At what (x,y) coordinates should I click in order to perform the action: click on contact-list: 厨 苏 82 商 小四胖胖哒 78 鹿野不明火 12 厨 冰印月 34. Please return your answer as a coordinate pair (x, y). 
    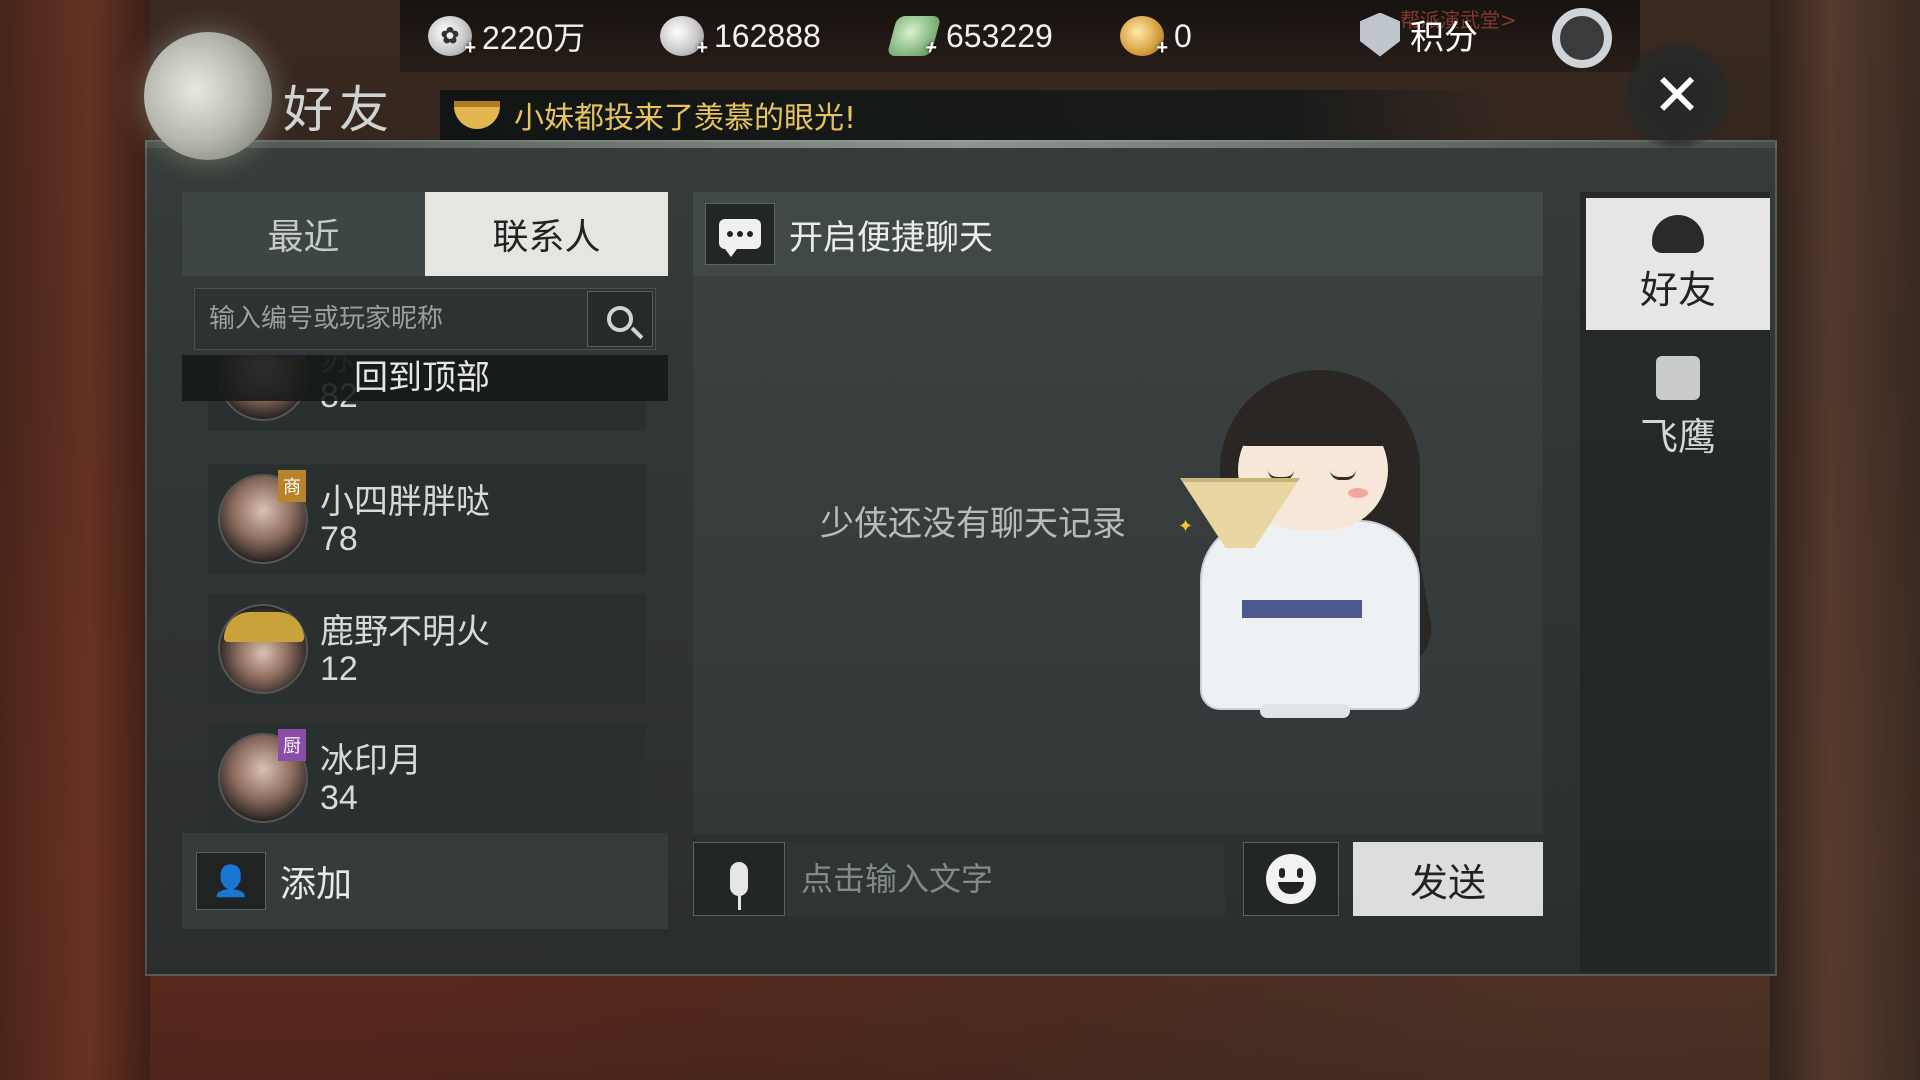
    Looking at the image, I should click on (425, 594).